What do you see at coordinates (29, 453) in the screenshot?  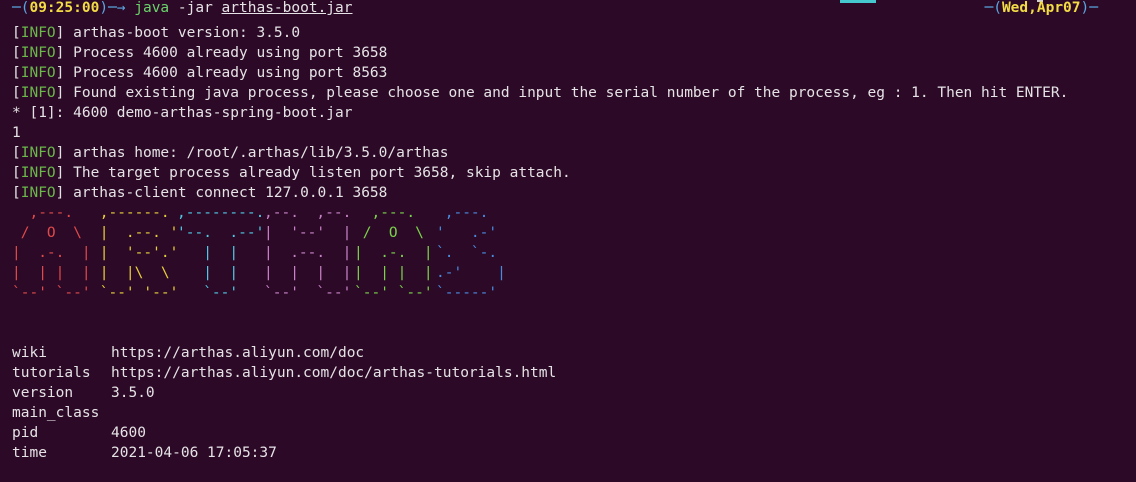 I see `info-key: time` at bounding box center [29, 453].